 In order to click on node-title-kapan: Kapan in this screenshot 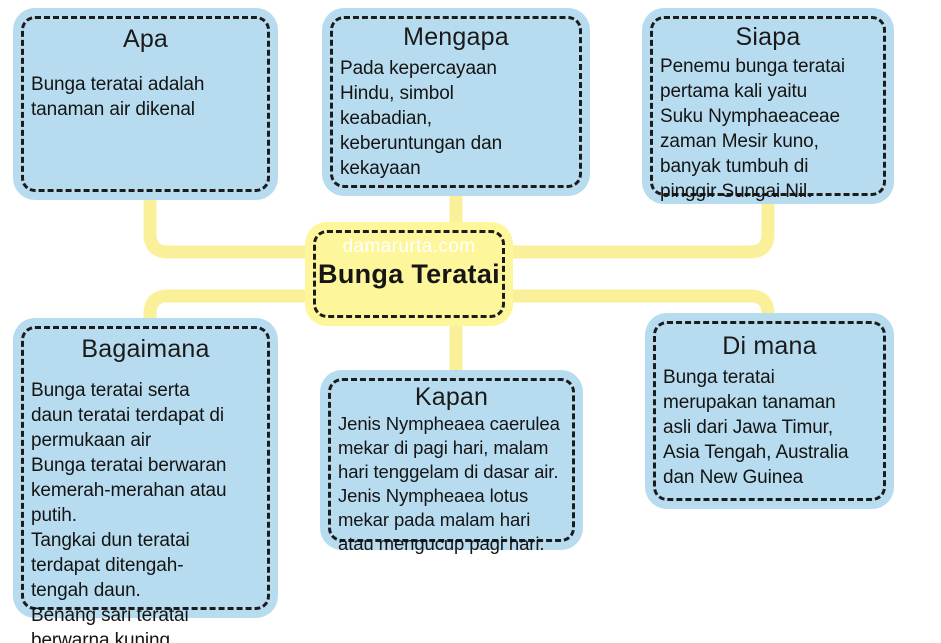, I will do `click(451, 397)`.